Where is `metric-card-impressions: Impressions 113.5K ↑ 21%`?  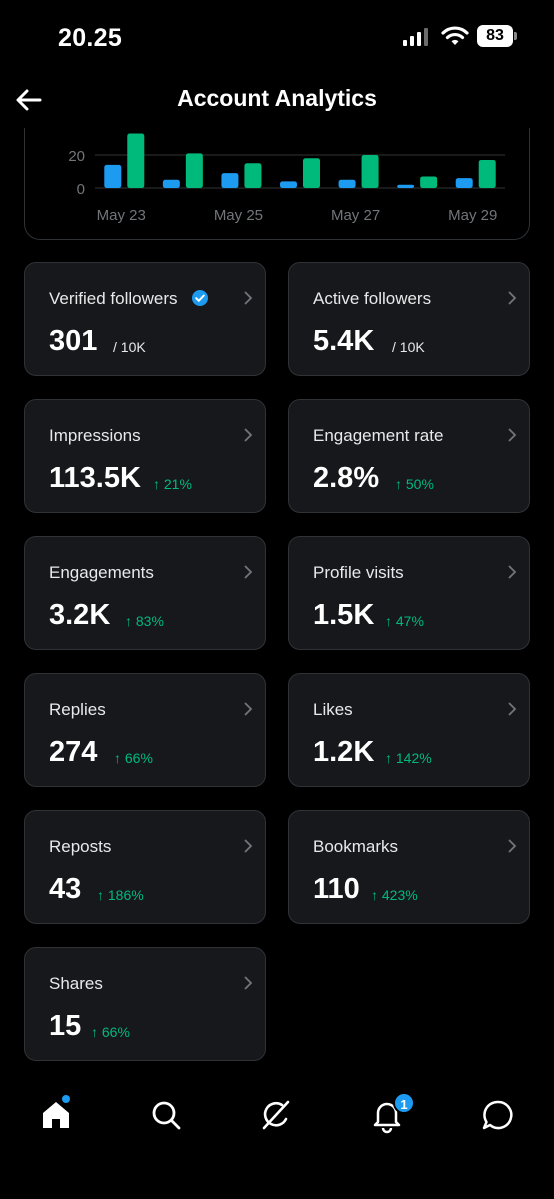
metric-card-impressions: Impressions 113.5K ↑ 21% is located at coordinates (145, 456).